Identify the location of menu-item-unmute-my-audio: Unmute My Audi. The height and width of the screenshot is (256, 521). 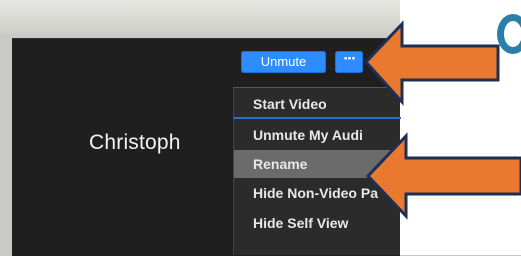
(317, 135).